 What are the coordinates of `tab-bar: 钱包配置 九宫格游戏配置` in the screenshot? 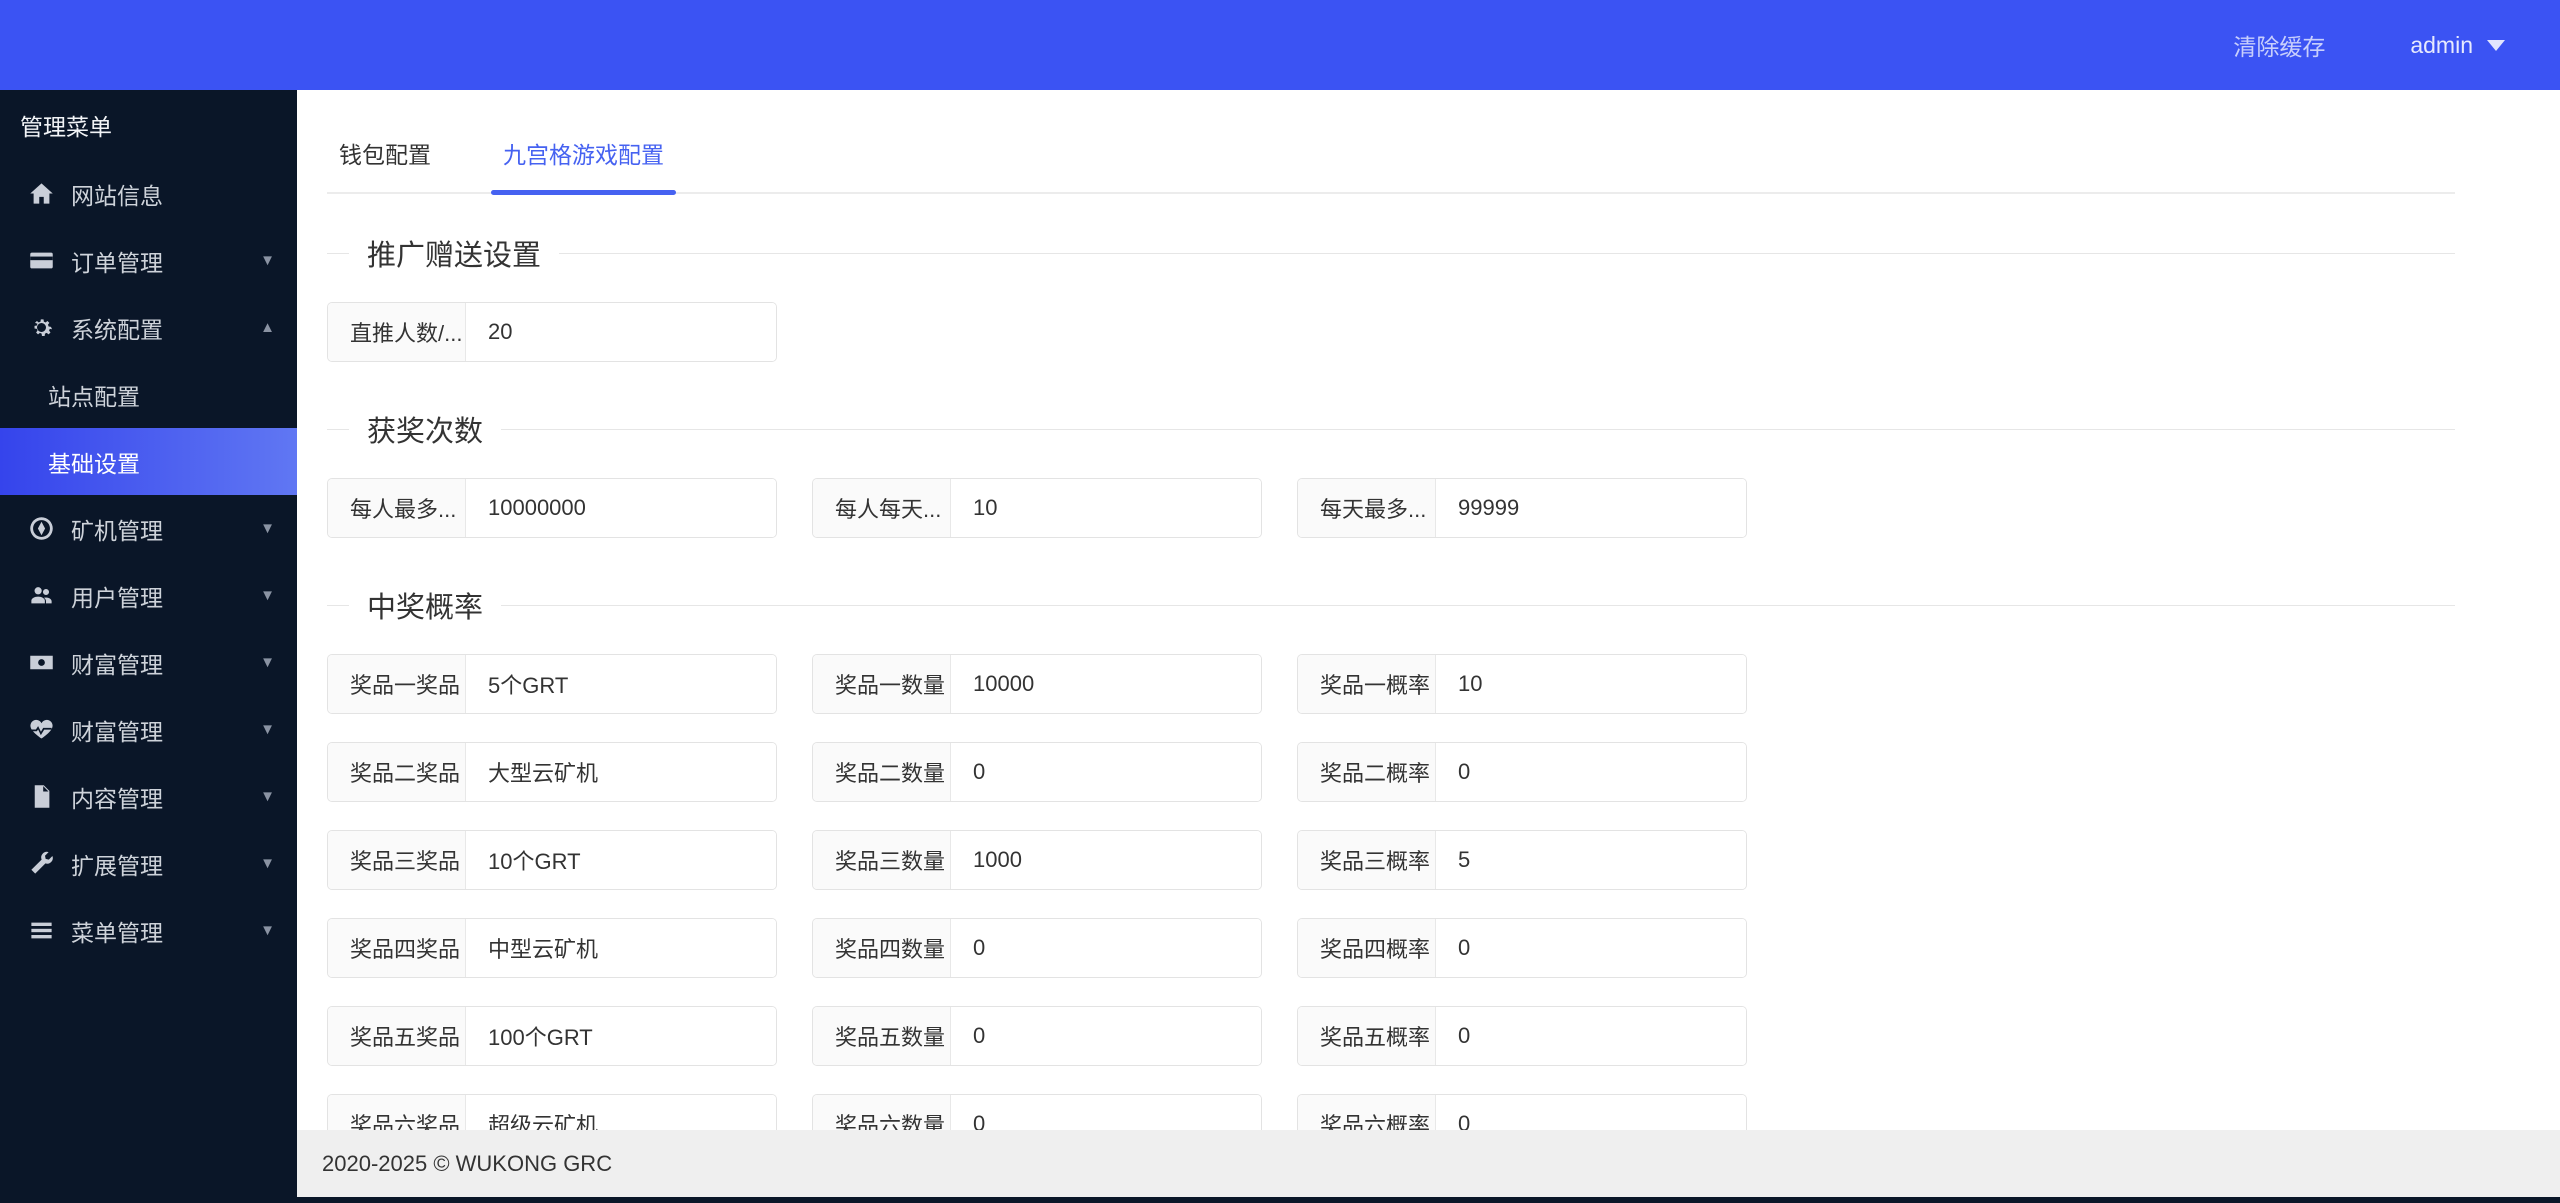 It's located at (1391, 158).